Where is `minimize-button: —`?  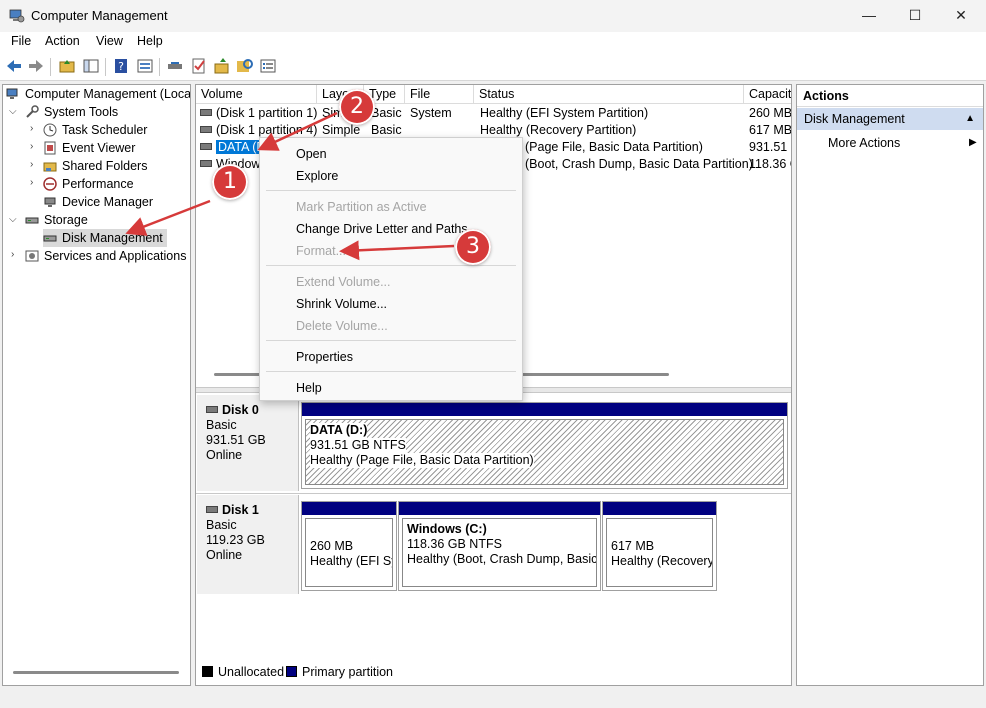 minimize-button: — is located at coordinates (869, 16).